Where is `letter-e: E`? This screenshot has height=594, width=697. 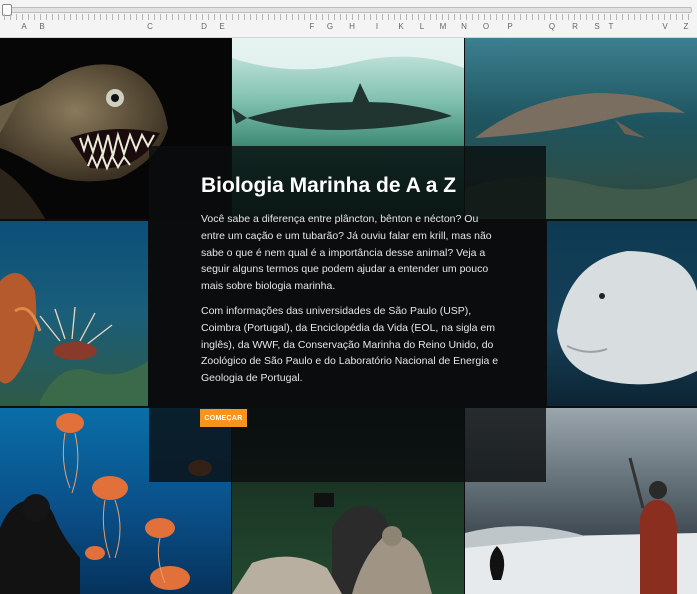 letter-e: E is located at coordinates (221, 26).